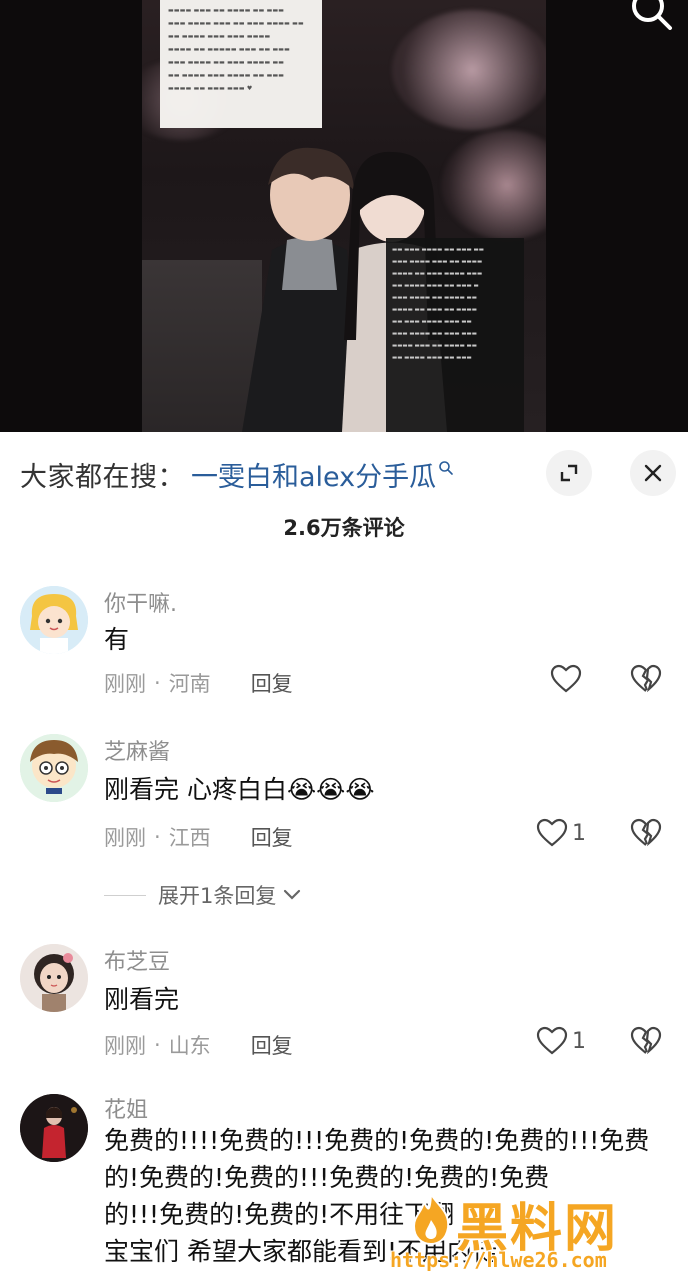  I want to click on comment-text-line: 的!免费的!免费的!!!免费的!免费的!免费, so click(327, 1177).